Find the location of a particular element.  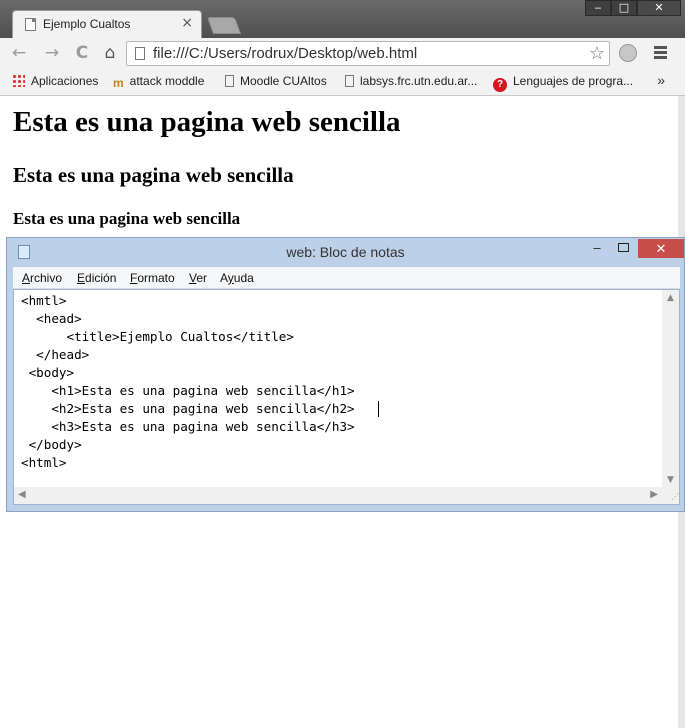

home-icon: ⌂ is located at coordinates (110, 53).